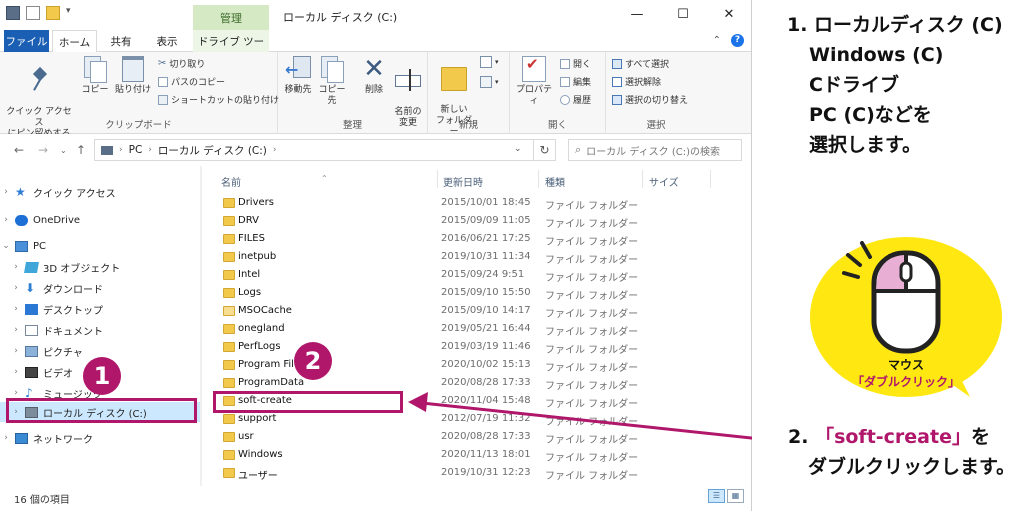 Image resolution: width=1024 pixels, height=511 pixels. What do you see at coordinates (6, 246) in the screenshot?
I see `chevron-down-icon: ⌄` at bounding box center [6, 246].